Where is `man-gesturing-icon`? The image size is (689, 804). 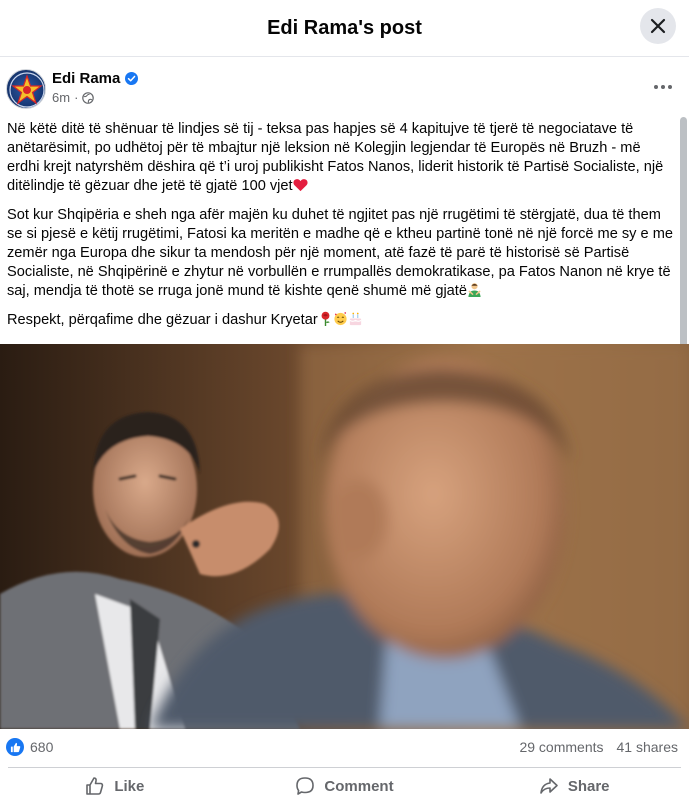 man-gesturing-icon is located at coordinates (474, 290).